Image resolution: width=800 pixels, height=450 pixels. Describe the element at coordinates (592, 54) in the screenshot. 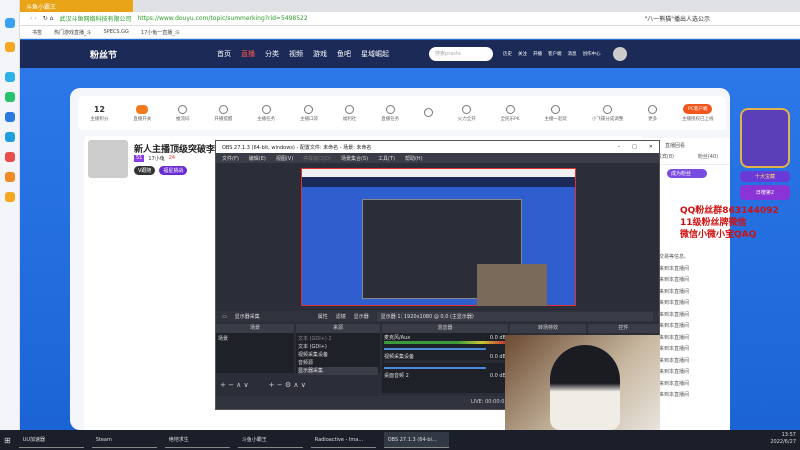

I see `creator-button: 创作中心` at that location.